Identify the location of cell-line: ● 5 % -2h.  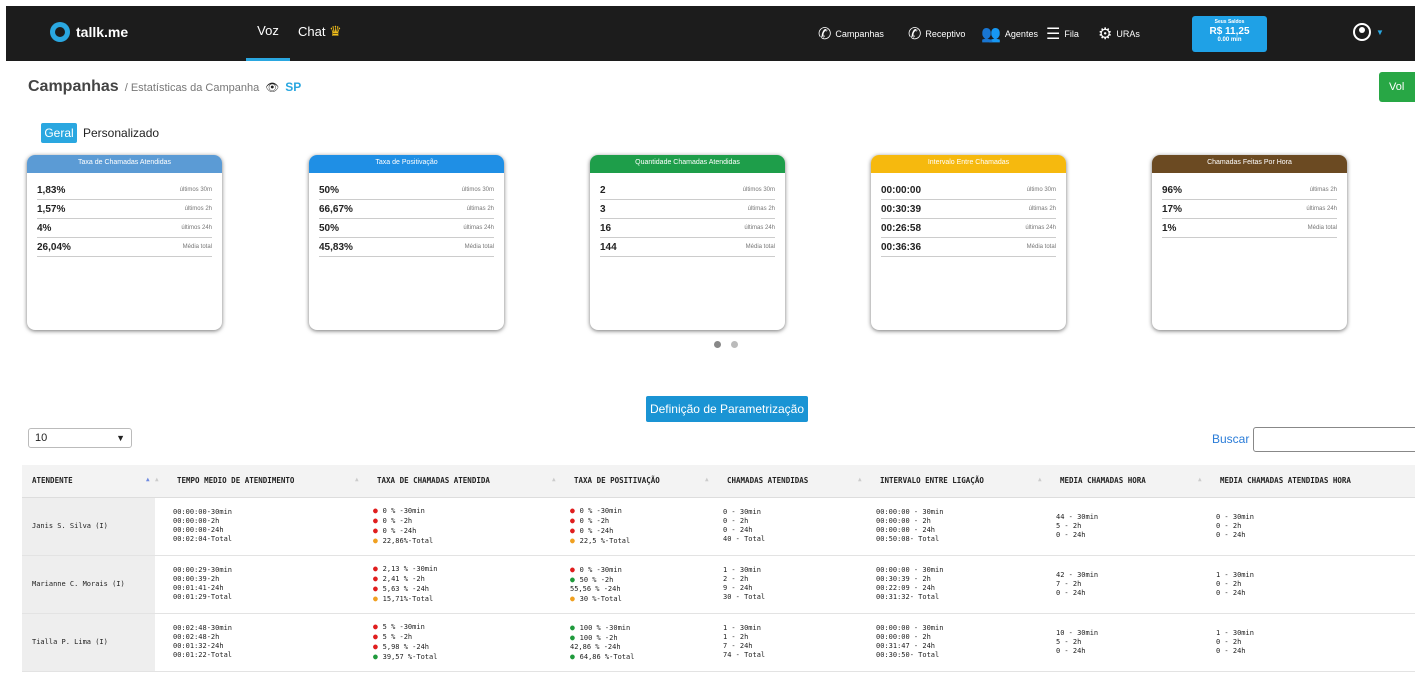
(457, 637).